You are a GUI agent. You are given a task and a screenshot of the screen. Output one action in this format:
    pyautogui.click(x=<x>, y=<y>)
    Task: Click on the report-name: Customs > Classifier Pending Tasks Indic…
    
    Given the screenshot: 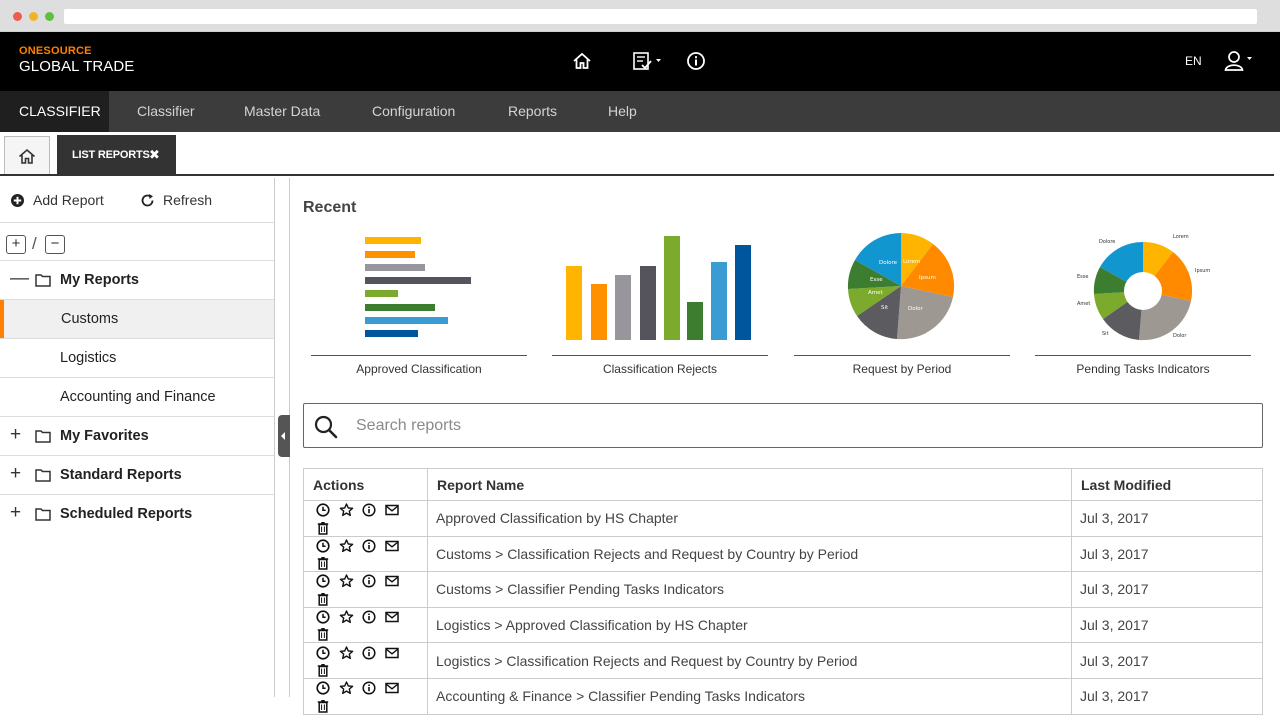 What is the action you would take?
    pyautogui.click(x=580, y=589)
    